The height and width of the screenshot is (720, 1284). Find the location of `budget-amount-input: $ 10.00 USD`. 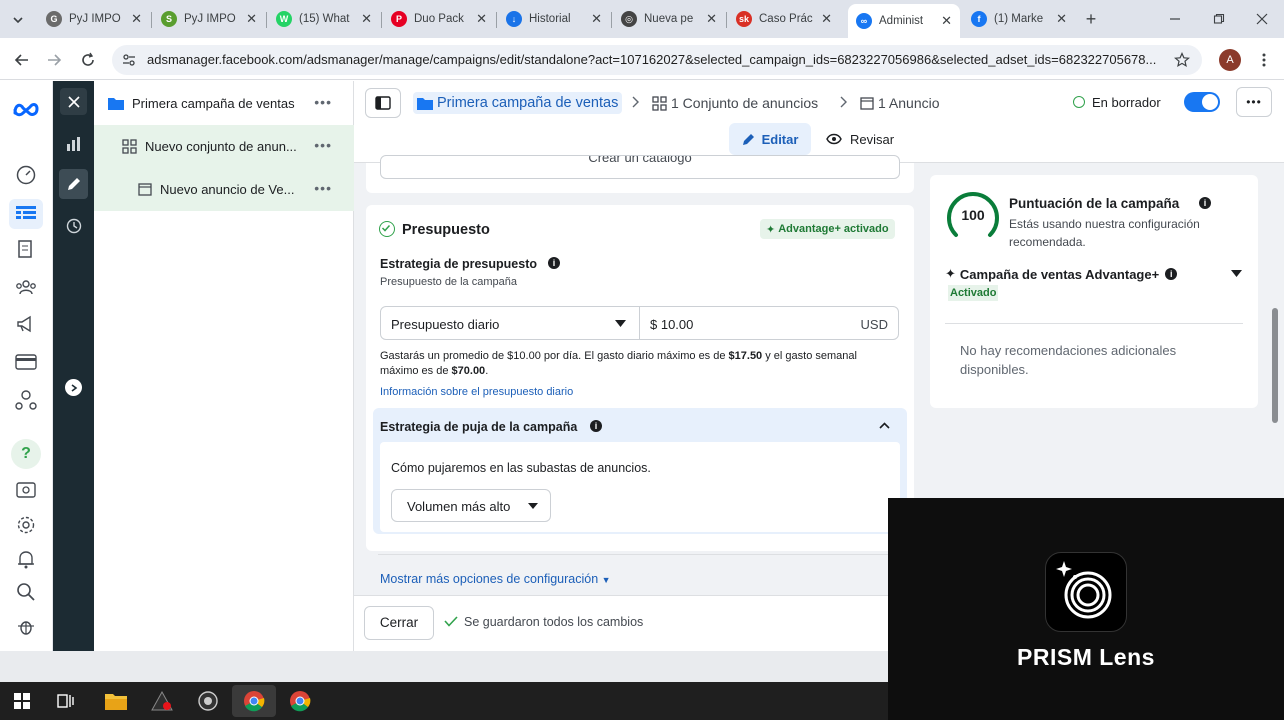

budget-amount-input: $ 10.00 USD is located at coordinates (769, 323).